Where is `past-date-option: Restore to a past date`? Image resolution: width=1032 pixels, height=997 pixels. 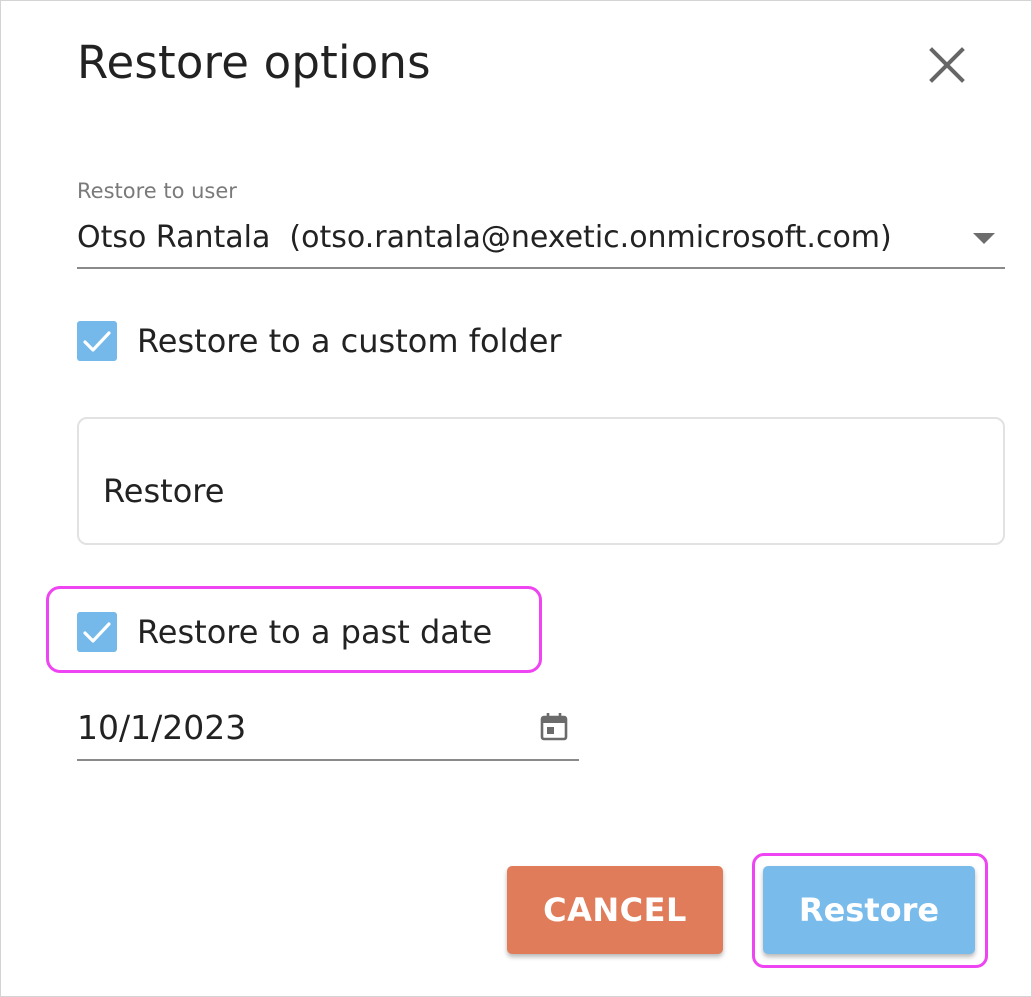 past-date-option: Restore to a past date is located at coordinates (284, 632).